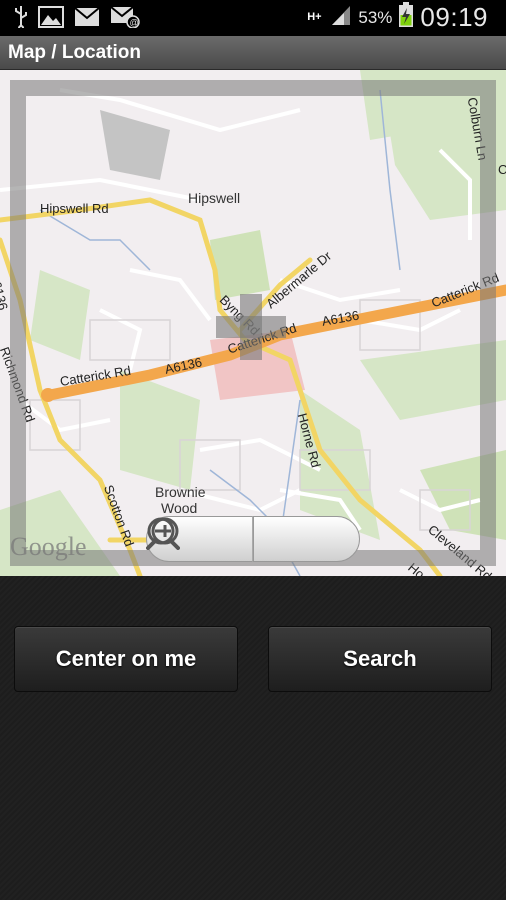  Describe the element at coordinates (74, 52) in the screenshot. I see `page-title: Map / Location` at that location.